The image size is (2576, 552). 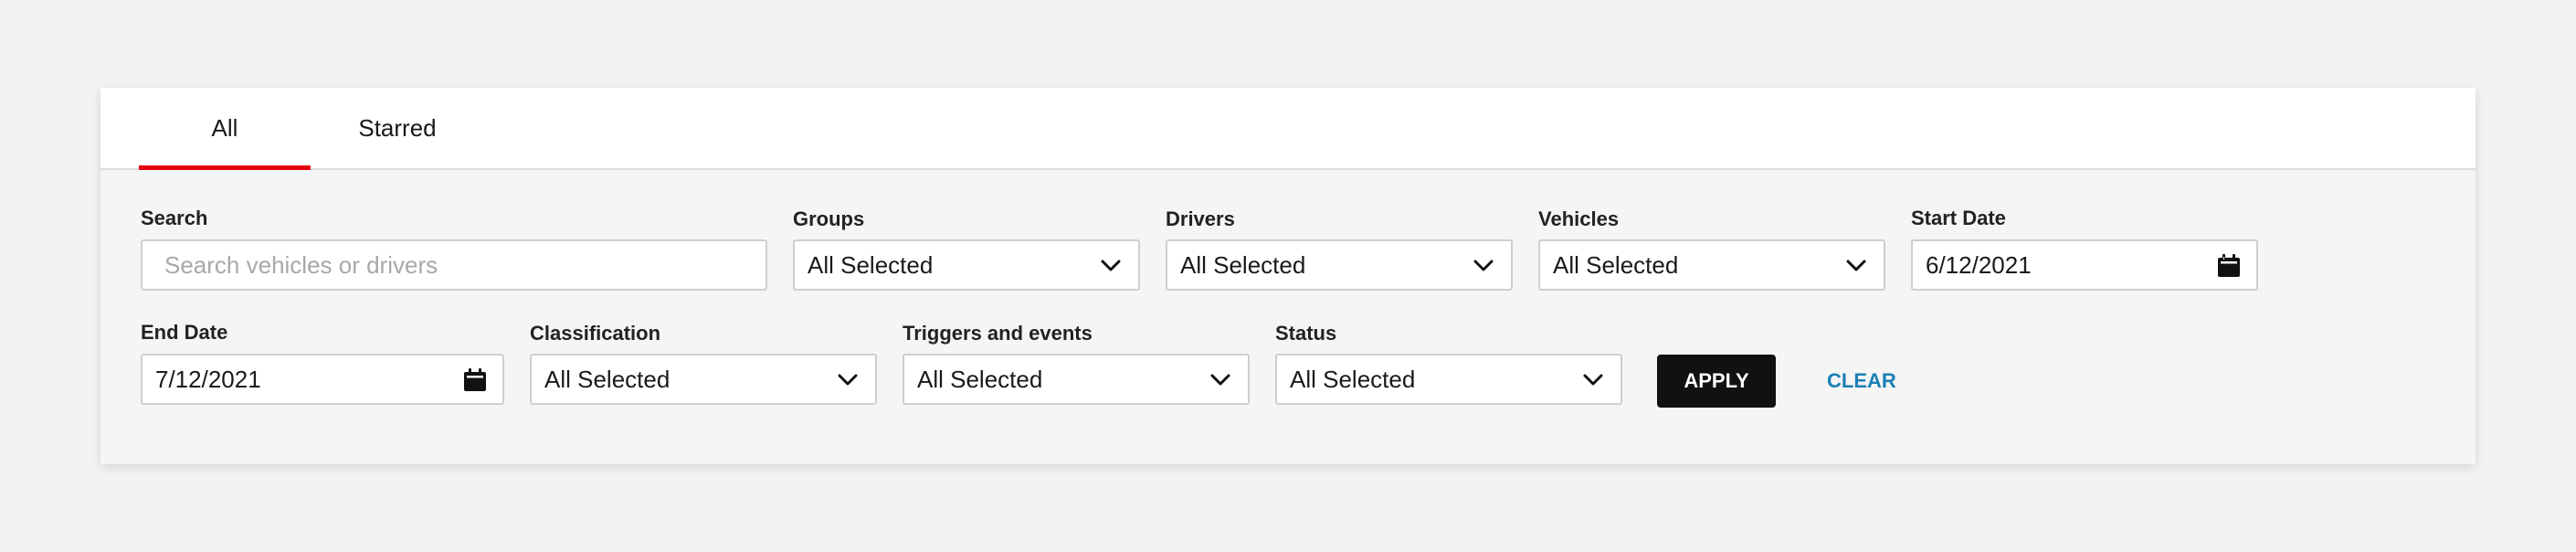 I want to click on vehicles-value: All Selected, so click(x=1616, y=265).